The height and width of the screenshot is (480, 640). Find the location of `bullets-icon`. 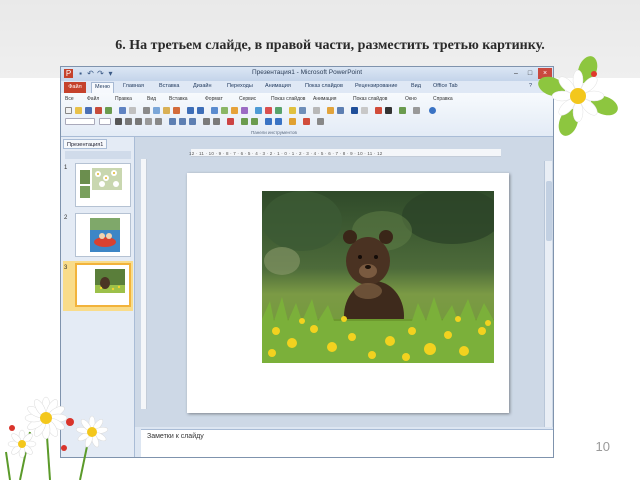

bullets-icon is located at coordinates (206, 121).